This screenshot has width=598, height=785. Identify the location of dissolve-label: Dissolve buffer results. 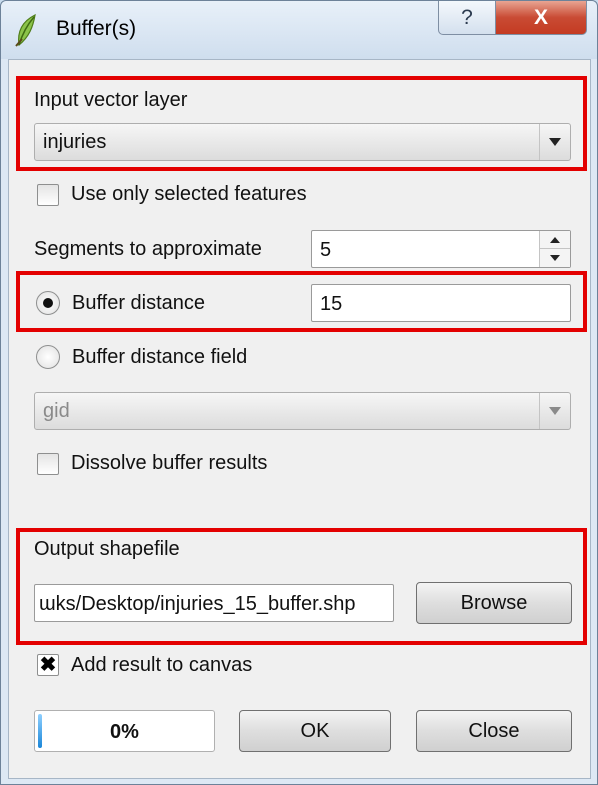
(169, 463).